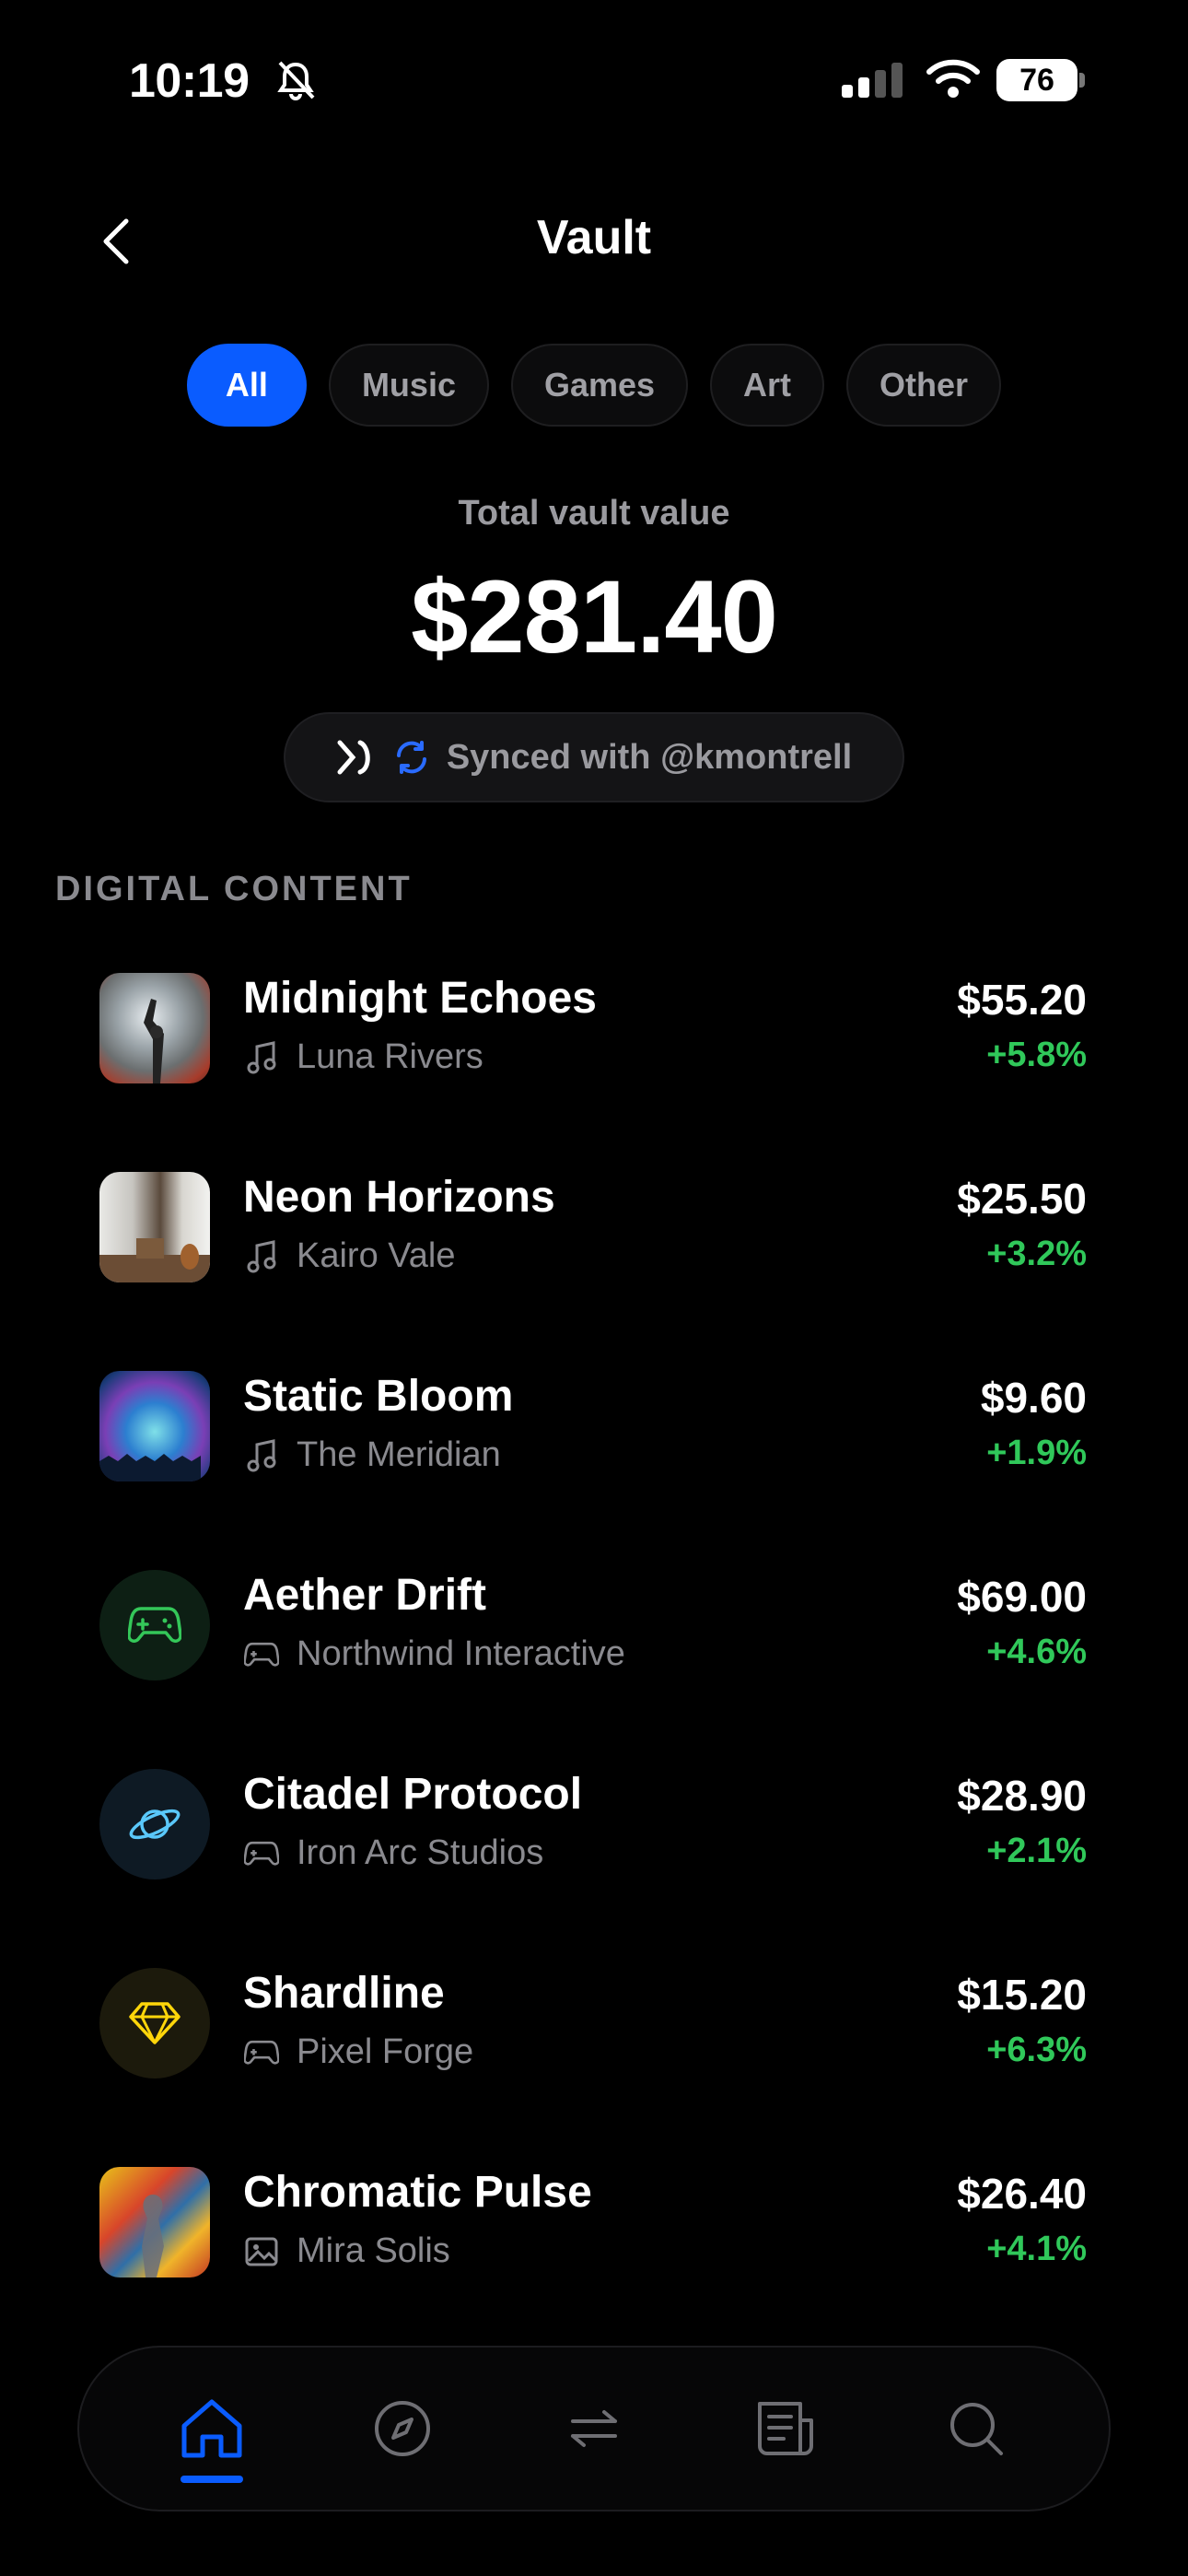 The height and width of the screenshot is (2576, 1188). Describe the element at coordinates (417, 2192) in the screenshot. I see `item-title: Chromatic Pulse` at that location.